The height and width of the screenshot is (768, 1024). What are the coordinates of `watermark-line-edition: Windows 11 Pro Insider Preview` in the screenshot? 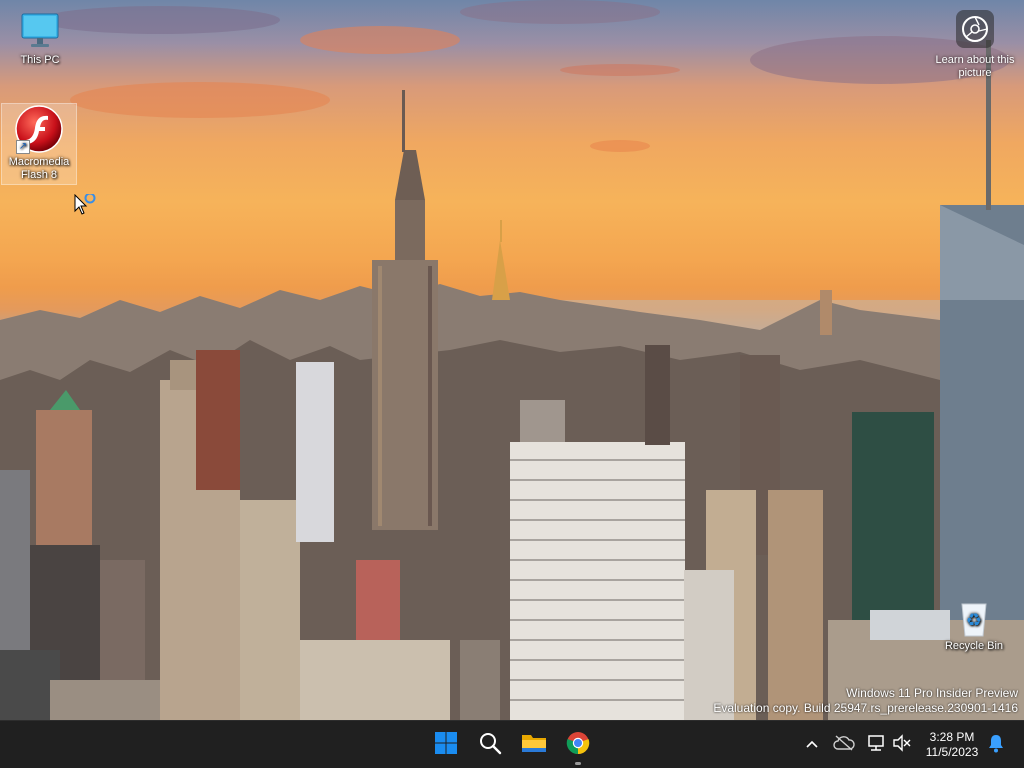 It's located at (932, 693).